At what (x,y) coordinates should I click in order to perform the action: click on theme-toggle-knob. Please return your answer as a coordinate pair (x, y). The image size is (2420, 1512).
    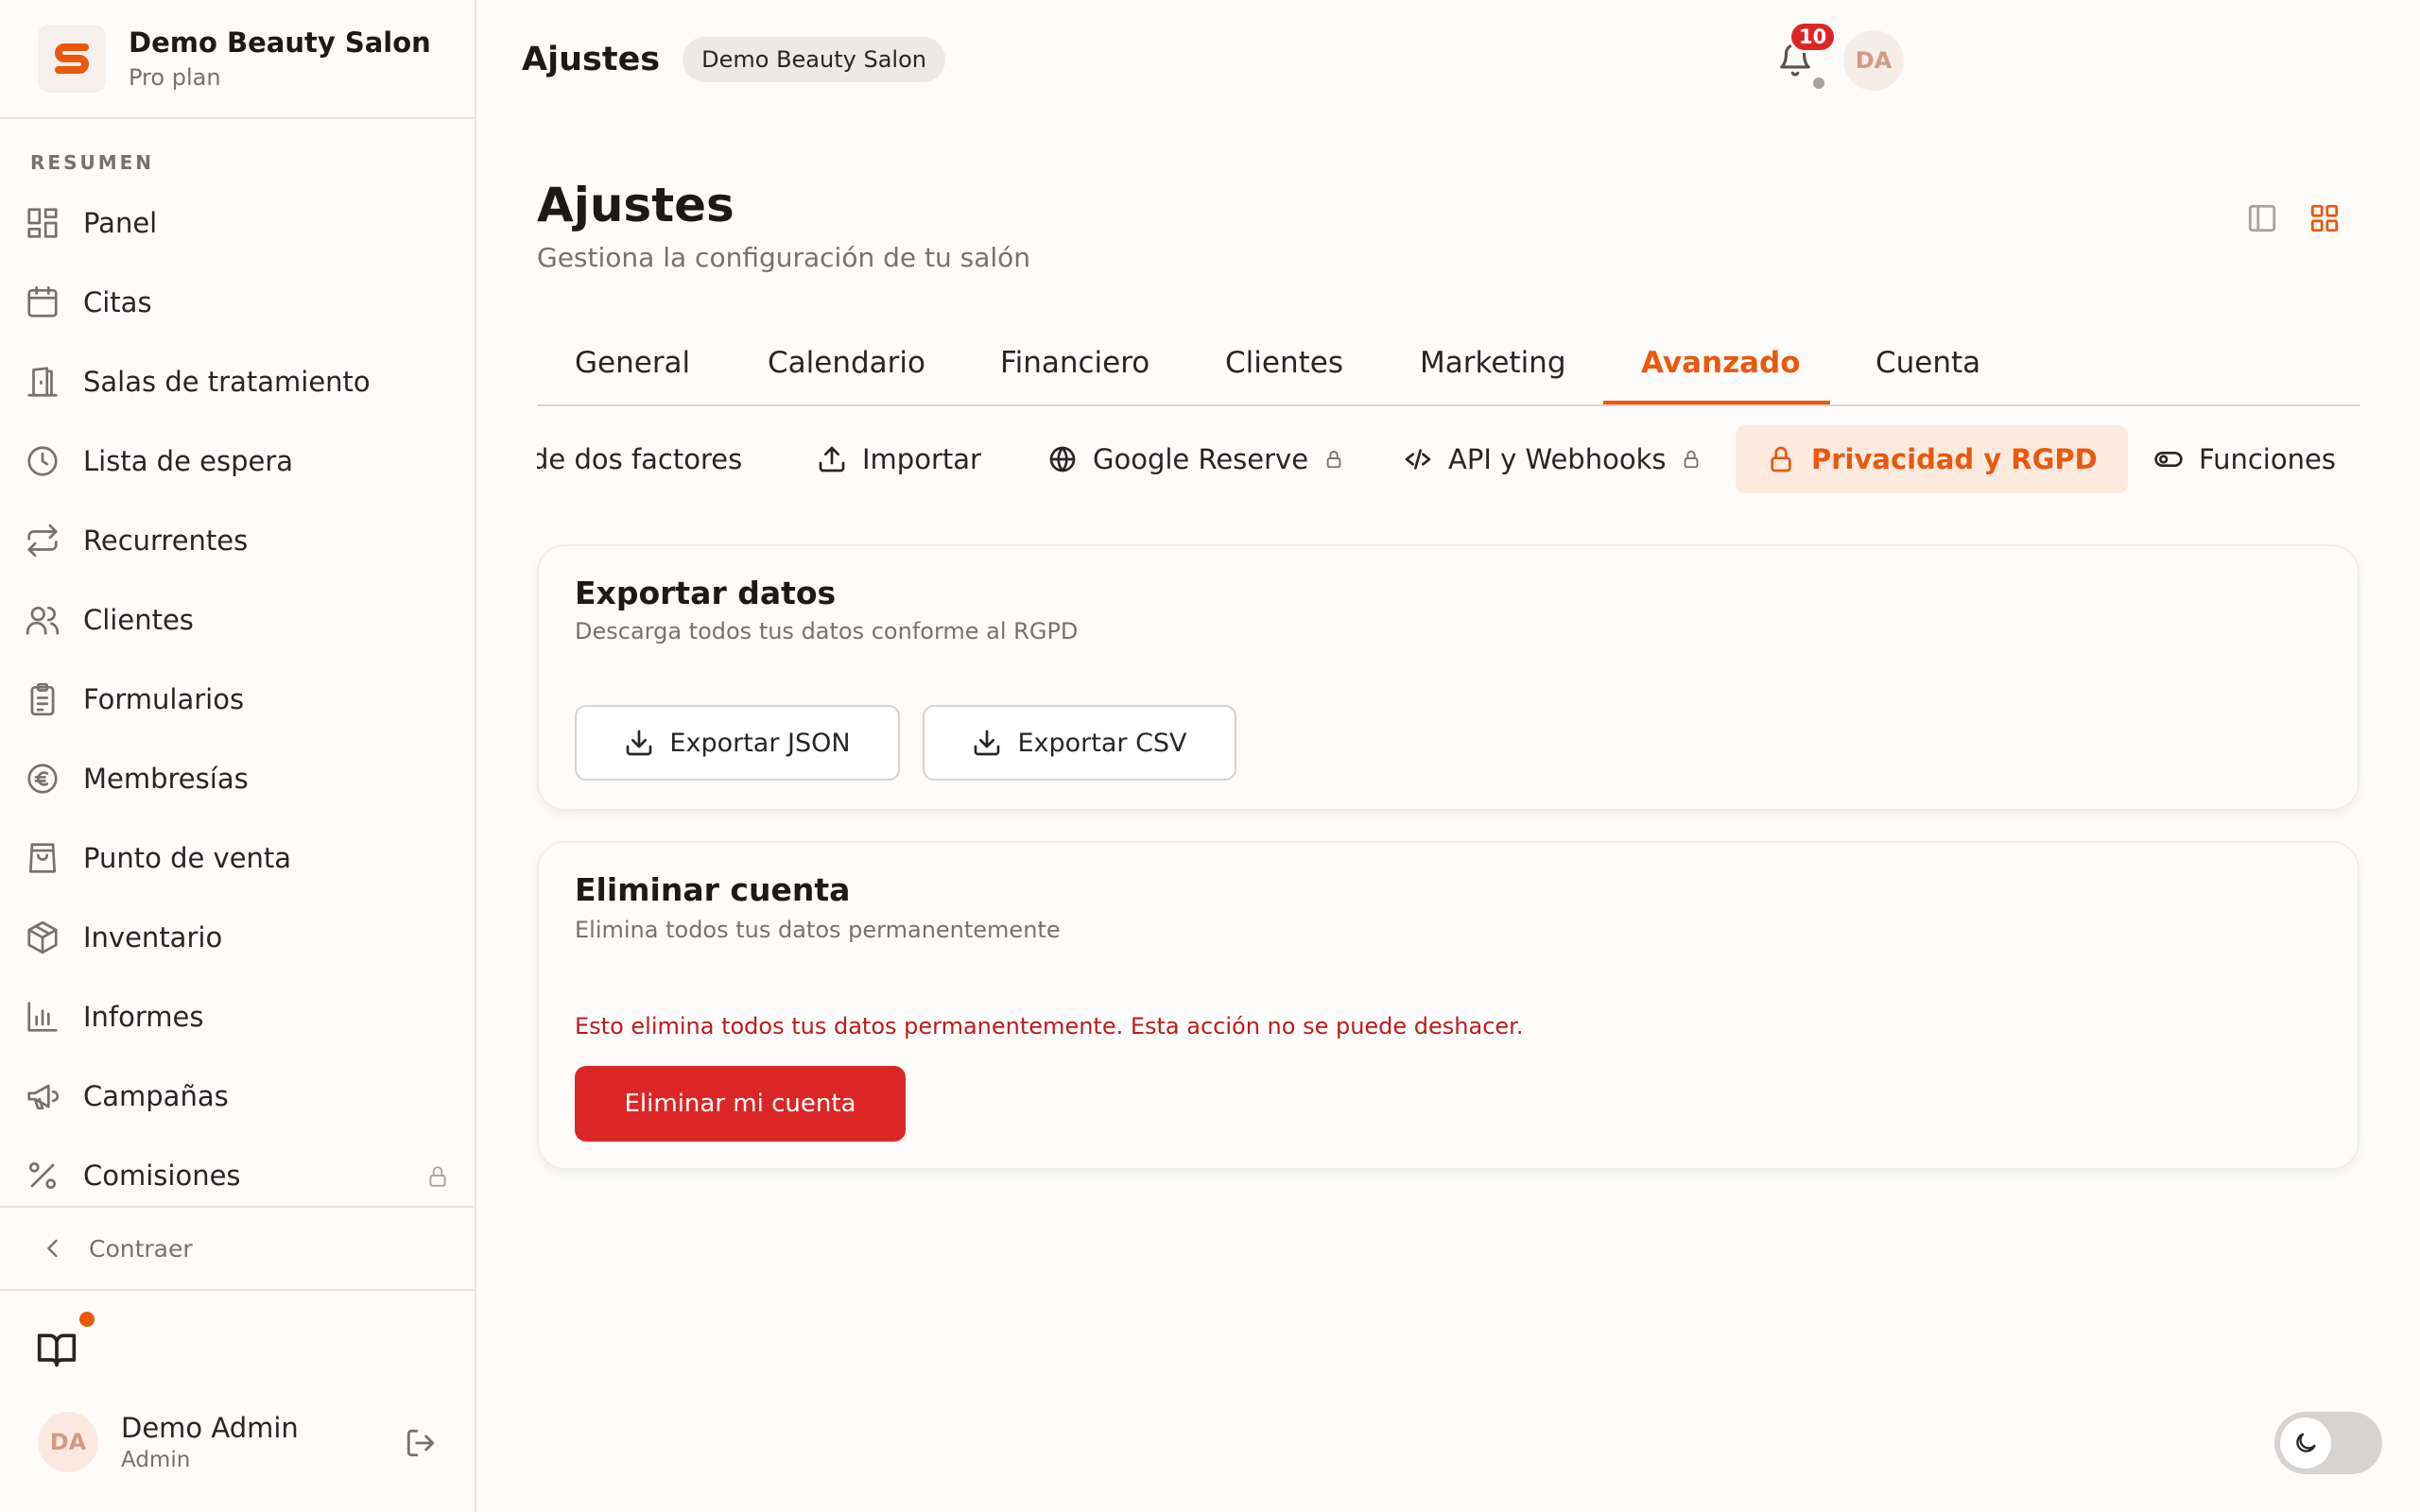
    Looking at the image, I should click on (2305, 1443).